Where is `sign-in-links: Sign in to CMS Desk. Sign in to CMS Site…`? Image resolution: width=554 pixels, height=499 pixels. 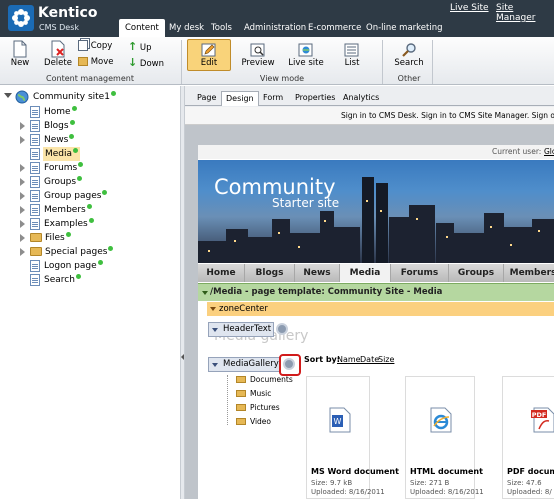 sign-in-links: Sign in to CMS Desk. Sign in to CMS Site… is located at coordinates (447, 116).